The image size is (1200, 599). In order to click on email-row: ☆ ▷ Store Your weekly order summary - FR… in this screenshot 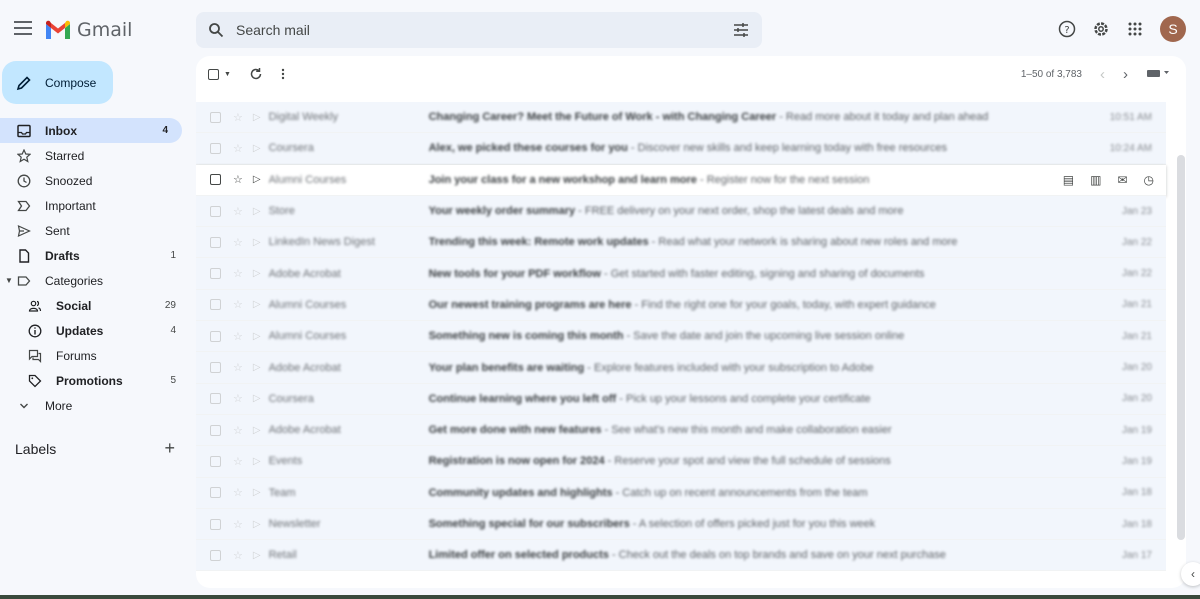, I will do `click(681, 211)`.